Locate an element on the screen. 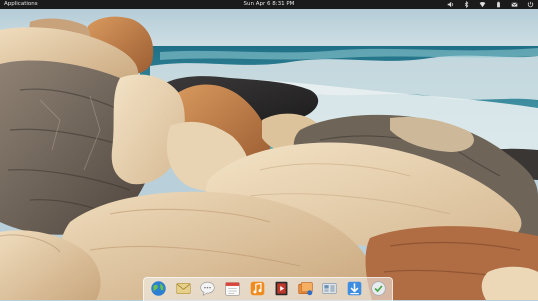 The height and width of the screenshot is (301, 538). software-center-icon is located at coordinates (354, 288).